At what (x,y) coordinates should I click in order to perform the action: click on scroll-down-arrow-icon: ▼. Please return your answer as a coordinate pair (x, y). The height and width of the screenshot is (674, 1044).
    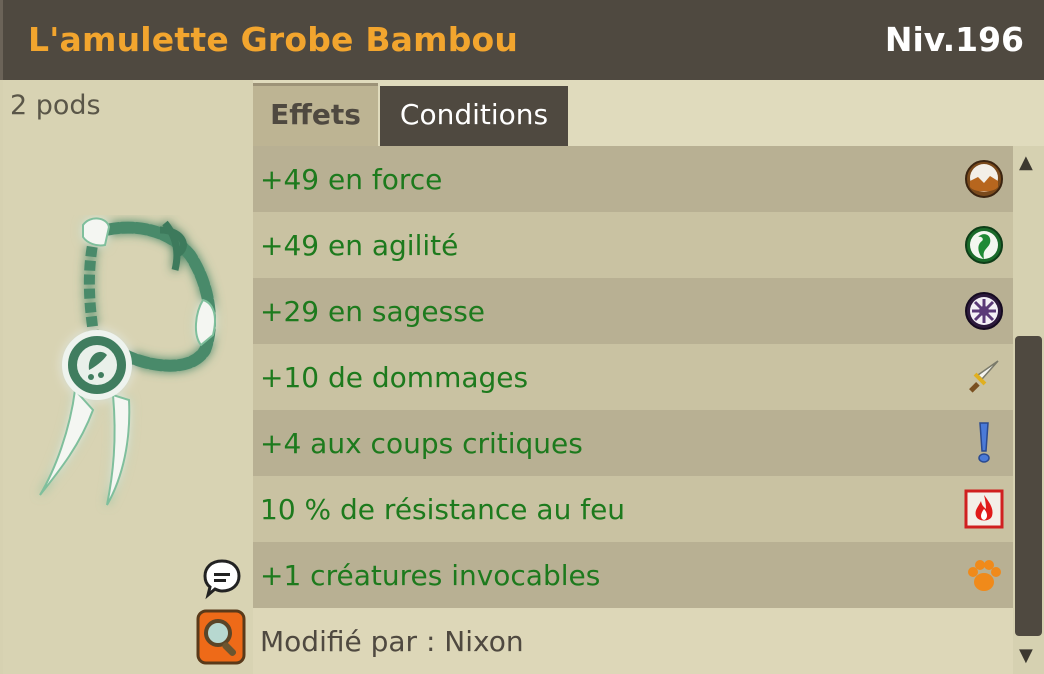
    Looking at the image, I should click on (1026, 655).